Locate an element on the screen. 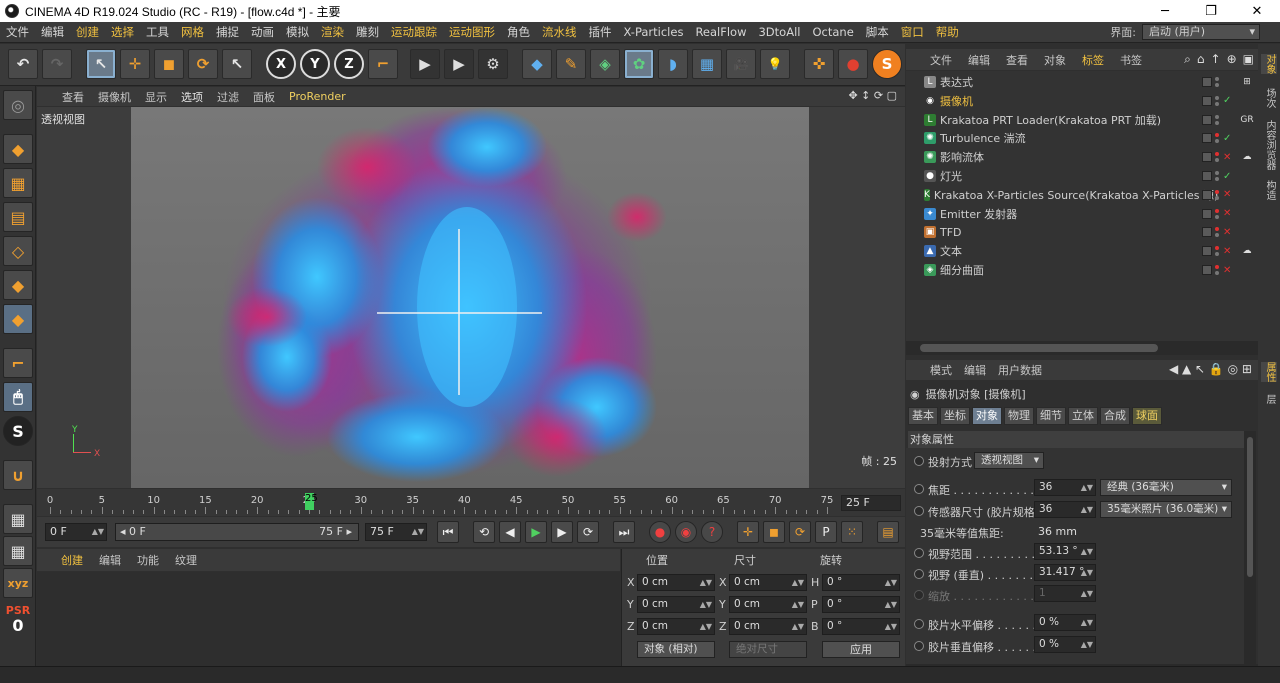 The height and width of the screenshot is (683, 1280). menu-plugins: 插件 is located at coordinates (600, 32).